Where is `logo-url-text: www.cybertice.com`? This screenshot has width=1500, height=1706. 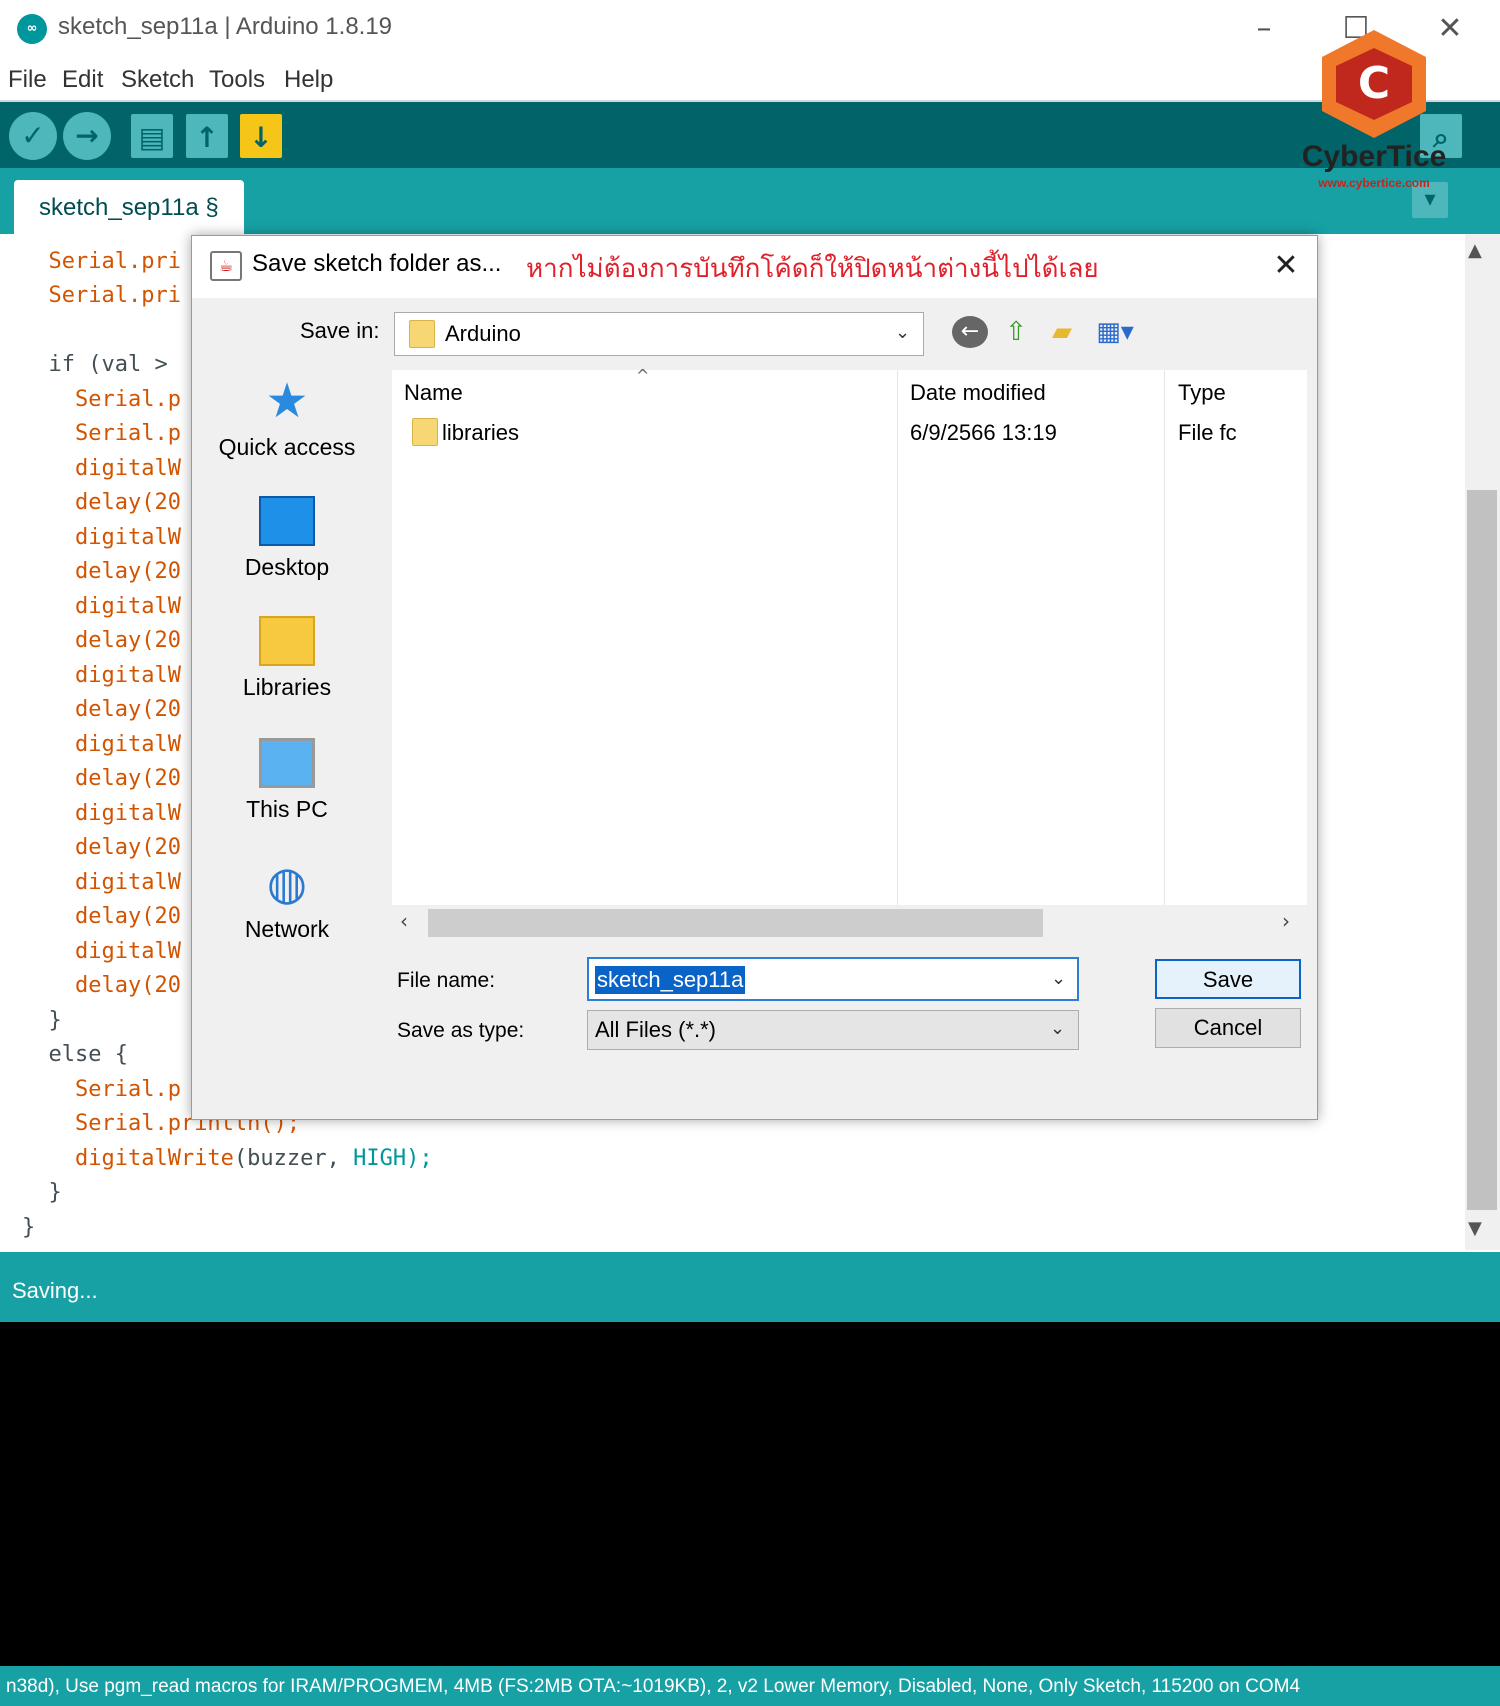
logo-url-text: www.cybertice.com is located at coordinates (1374, 183).